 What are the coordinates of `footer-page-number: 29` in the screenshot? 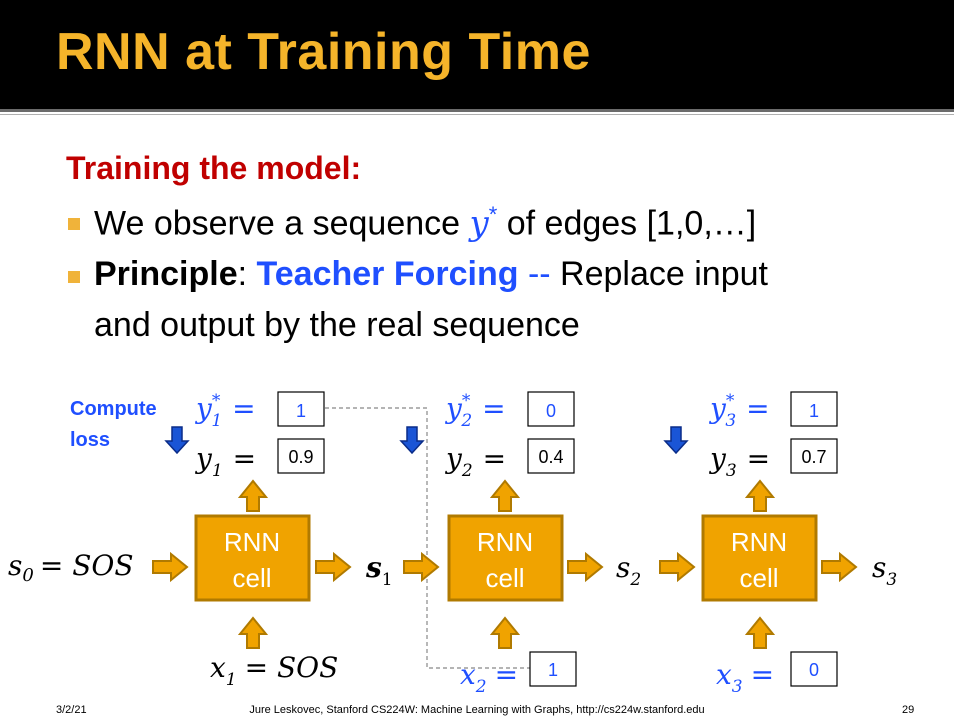 It's located at (908, 710).